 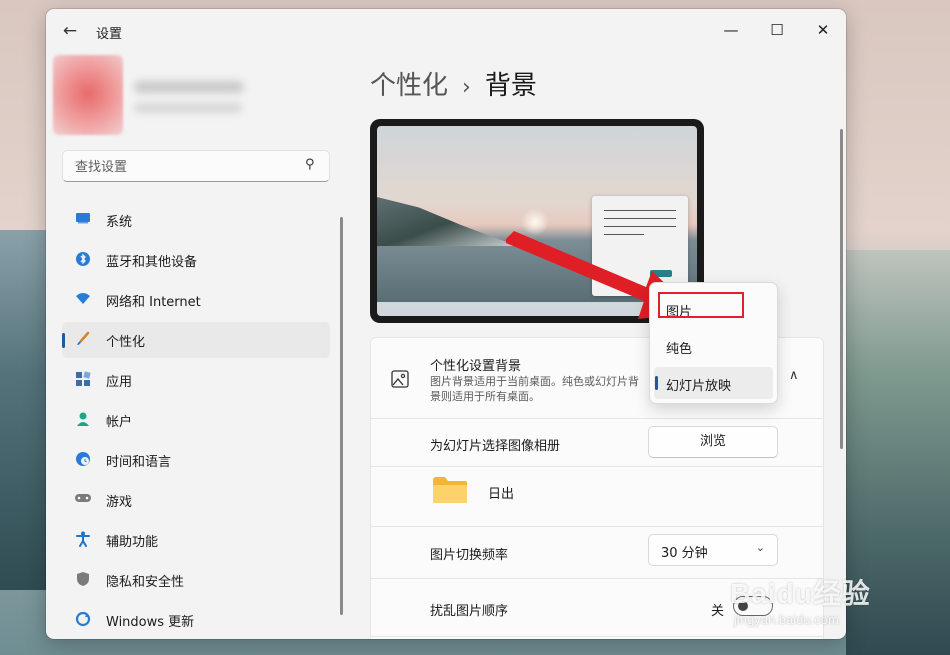 What do you see at coordinates (88, 95) in the screenshot?
I see `avatar` at bounding box center [88, 95].